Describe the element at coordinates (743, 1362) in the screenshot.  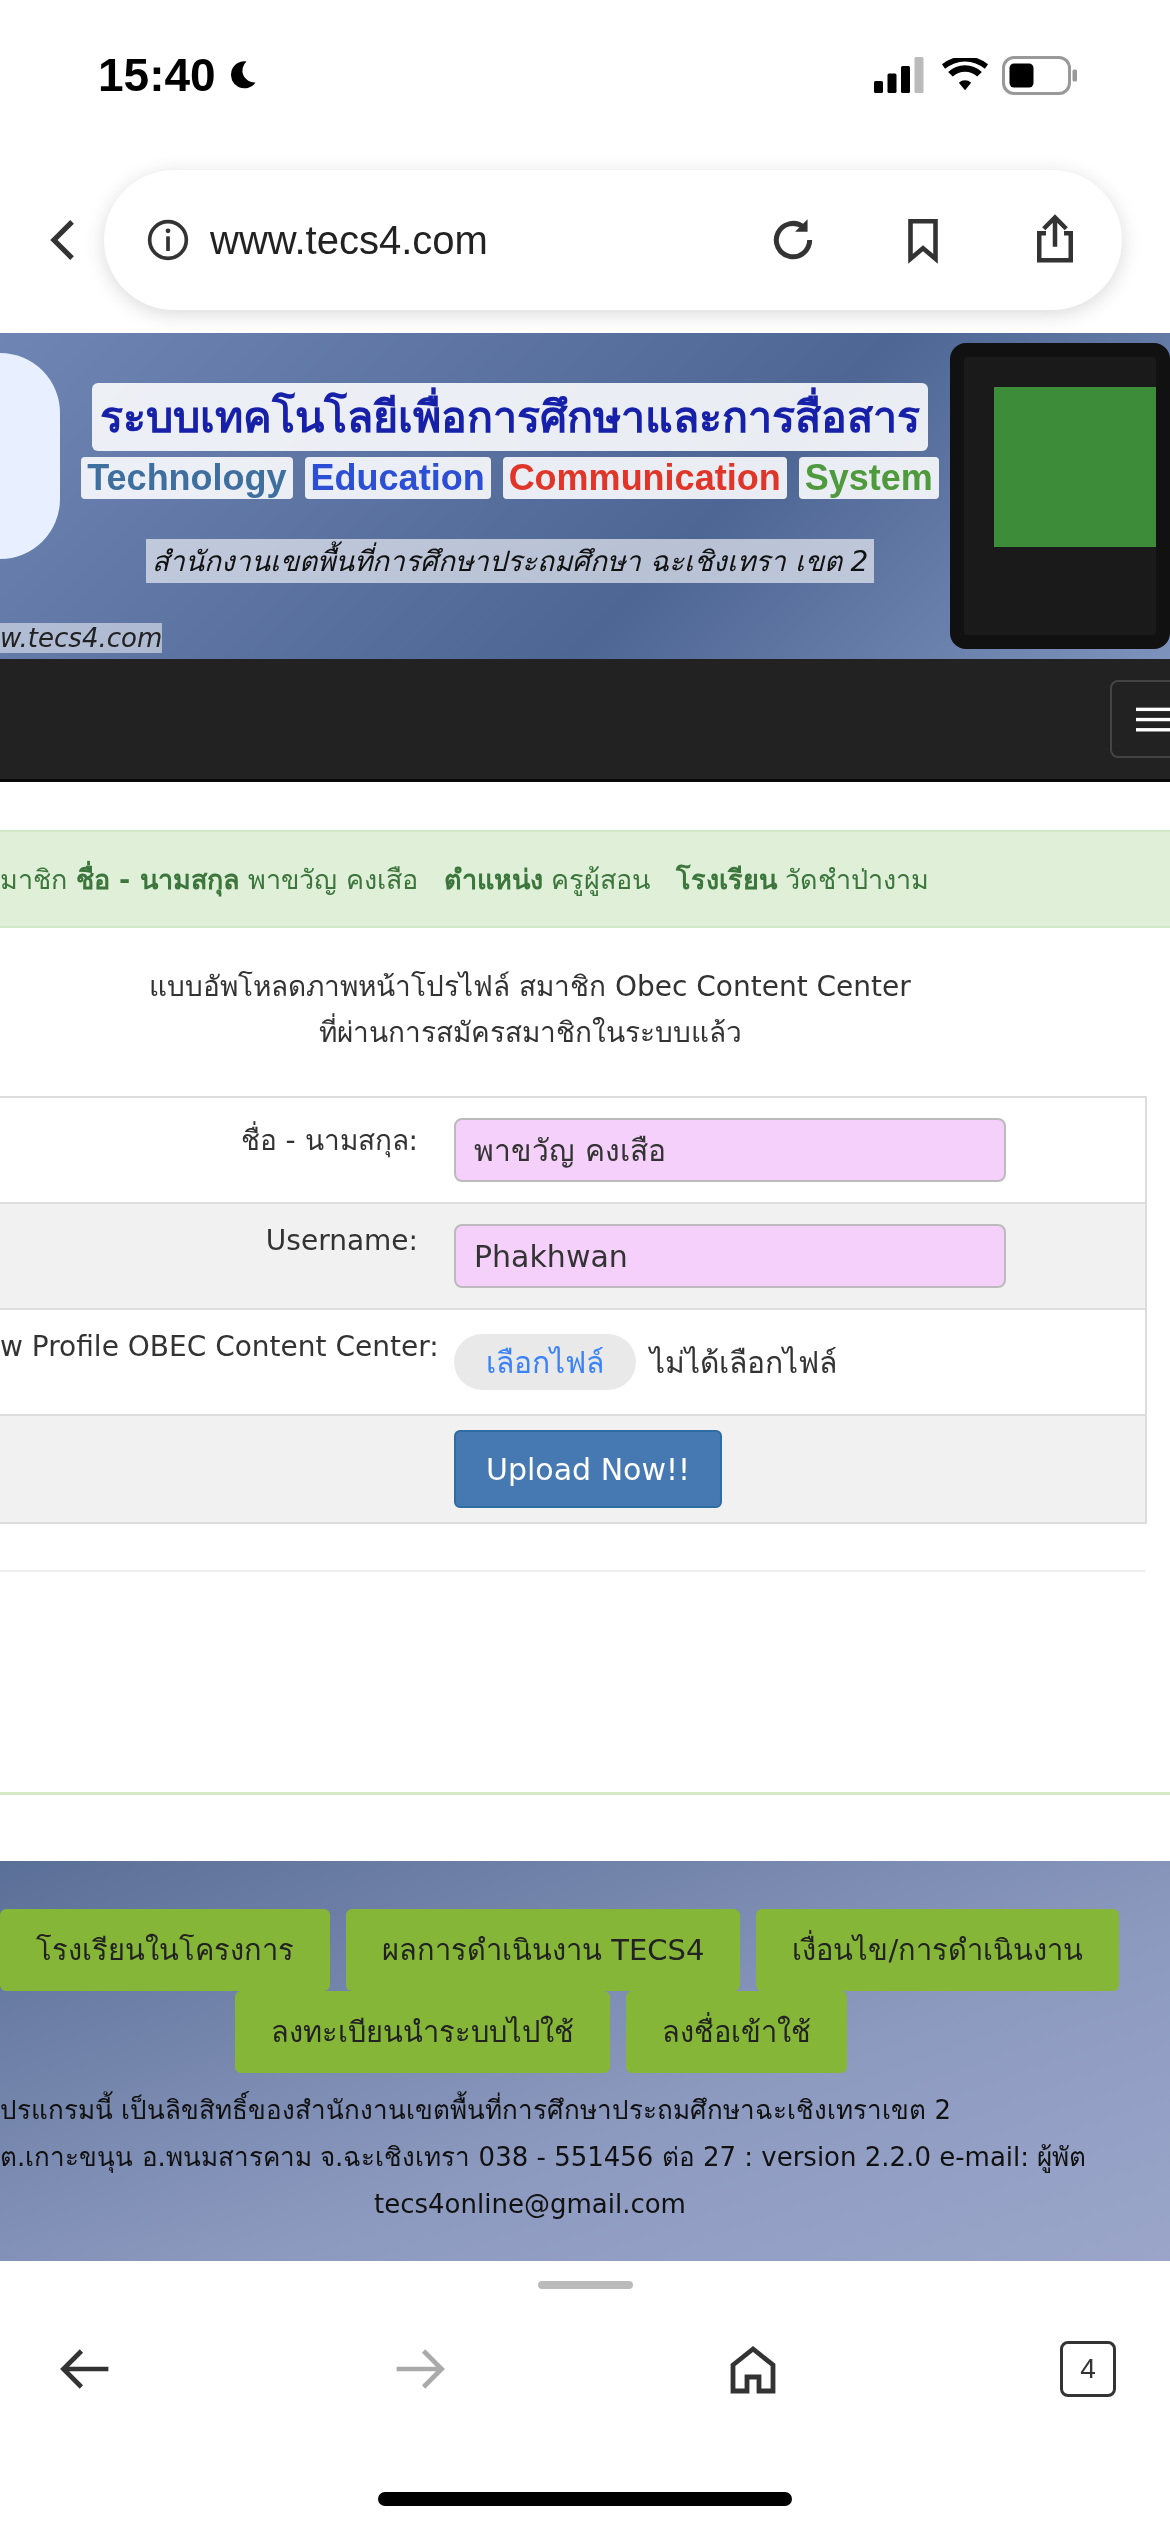
I see `file-status: ไม่ได้เลือกไฟล์` at that location.